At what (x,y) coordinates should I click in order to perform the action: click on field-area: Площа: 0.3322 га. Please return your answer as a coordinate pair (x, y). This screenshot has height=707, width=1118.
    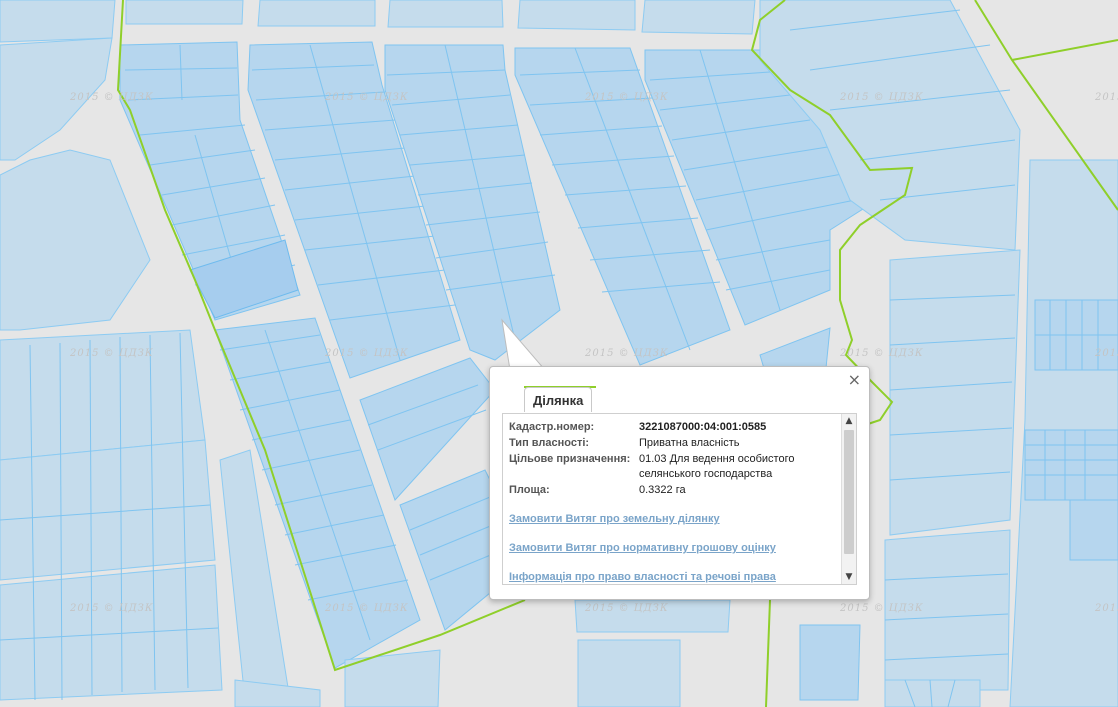
    Looking at the image, I should click on (673, 490).